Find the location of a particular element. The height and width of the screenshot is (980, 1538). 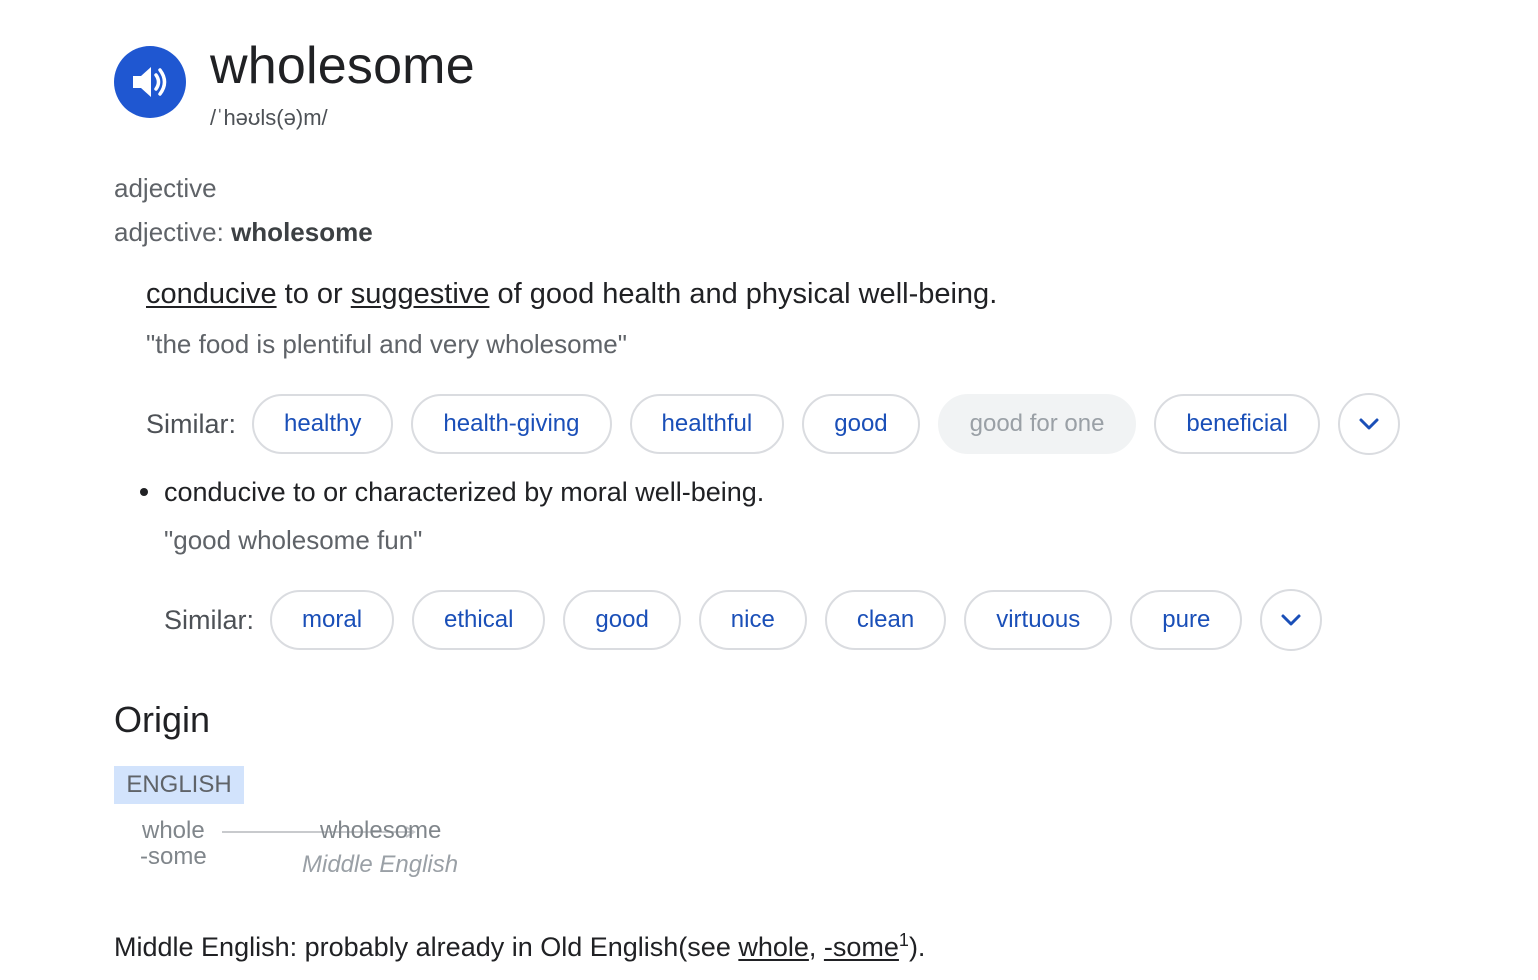

speaker-icon is located at coordinates (150, 82).